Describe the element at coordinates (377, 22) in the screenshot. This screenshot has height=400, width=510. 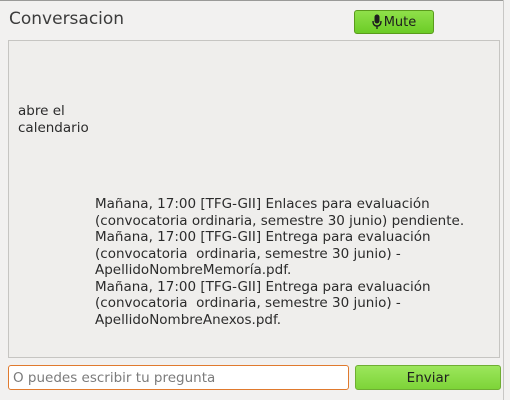
I see `microphone-icon` at that location.